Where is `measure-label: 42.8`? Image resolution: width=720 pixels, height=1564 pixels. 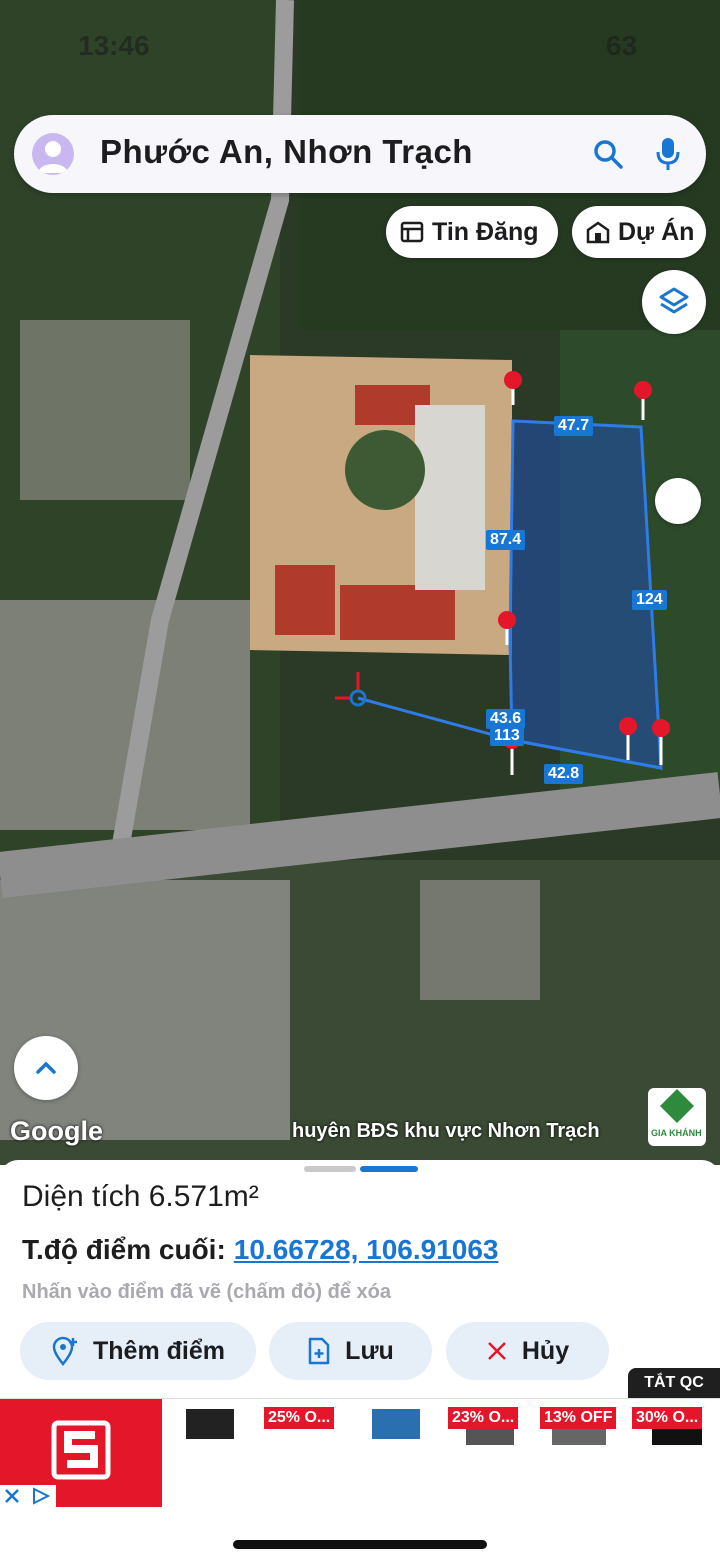 measure-label: 42.8 is located at coordinates (564, 774).